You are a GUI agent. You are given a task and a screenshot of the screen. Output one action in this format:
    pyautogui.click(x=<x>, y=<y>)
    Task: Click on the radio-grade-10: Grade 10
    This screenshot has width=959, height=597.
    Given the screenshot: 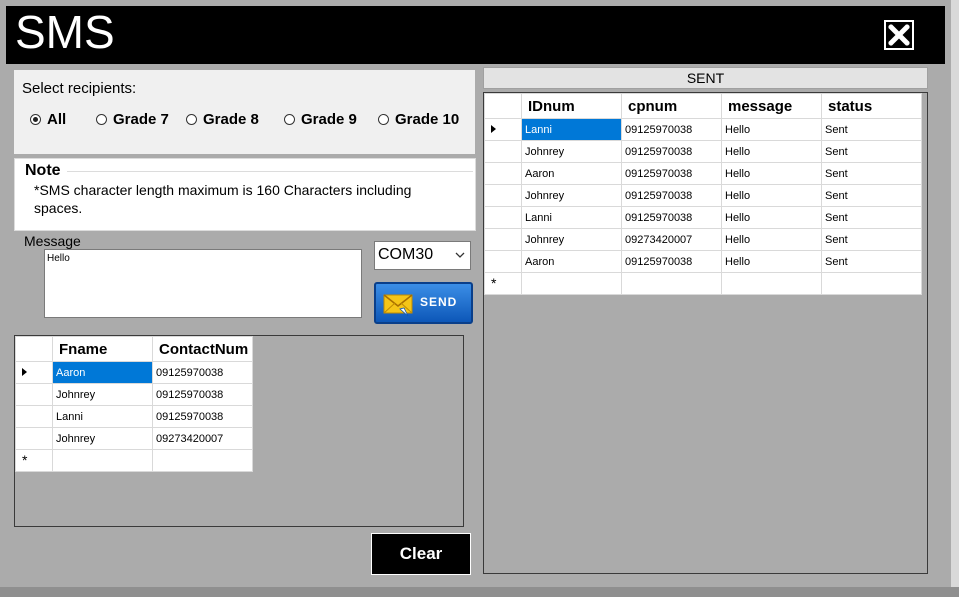 What is the action you would take?
    pyautogui.click(x=418, y=119)
    